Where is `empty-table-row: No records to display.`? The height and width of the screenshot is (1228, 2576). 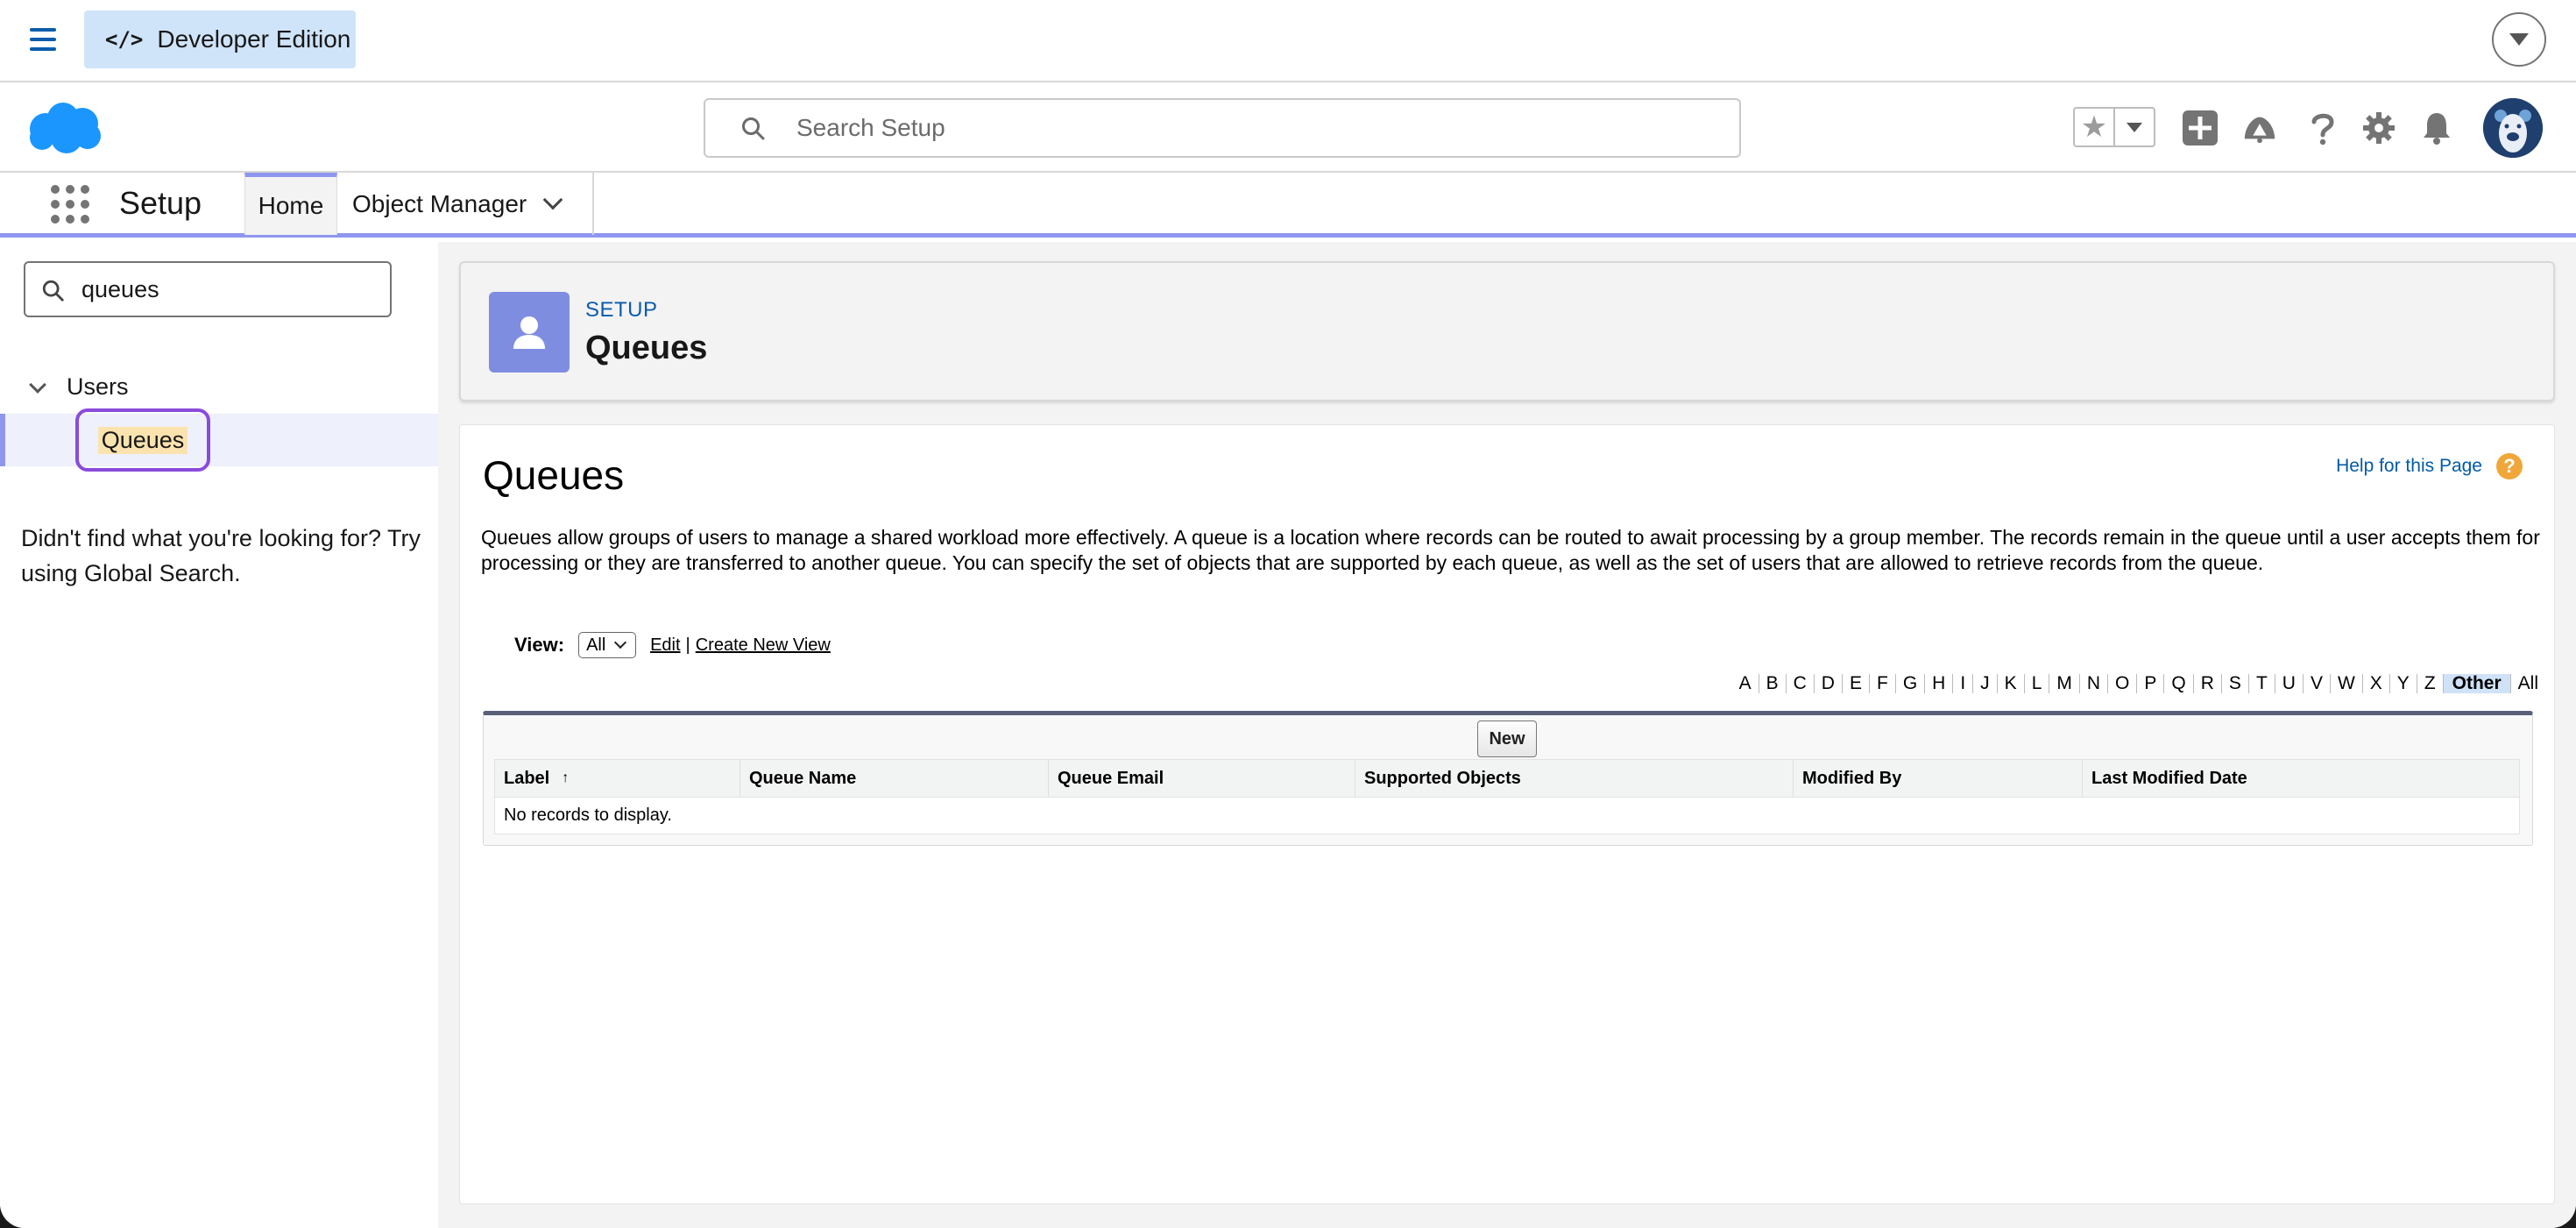 empty-table-row: No records to display. is located at coordinates (1507, 816).